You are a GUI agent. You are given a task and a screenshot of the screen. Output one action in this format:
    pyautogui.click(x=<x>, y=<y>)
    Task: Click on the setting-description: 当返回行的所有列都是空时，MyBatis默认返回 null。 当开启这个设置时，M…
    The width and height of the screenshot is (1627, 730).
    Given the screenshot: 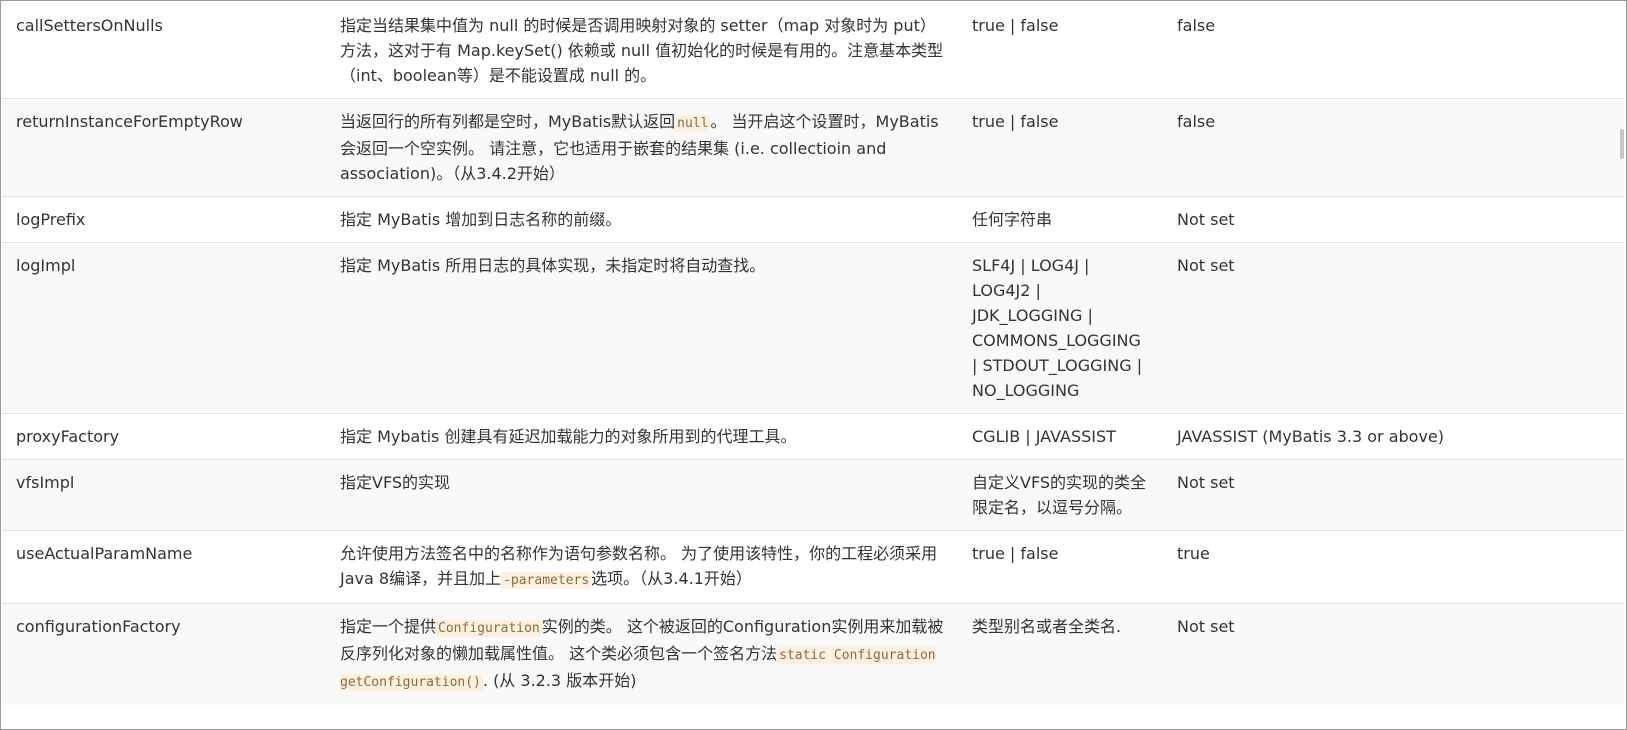 What is the action you would take?
    pyautogui.click(x=642, y=147)
    